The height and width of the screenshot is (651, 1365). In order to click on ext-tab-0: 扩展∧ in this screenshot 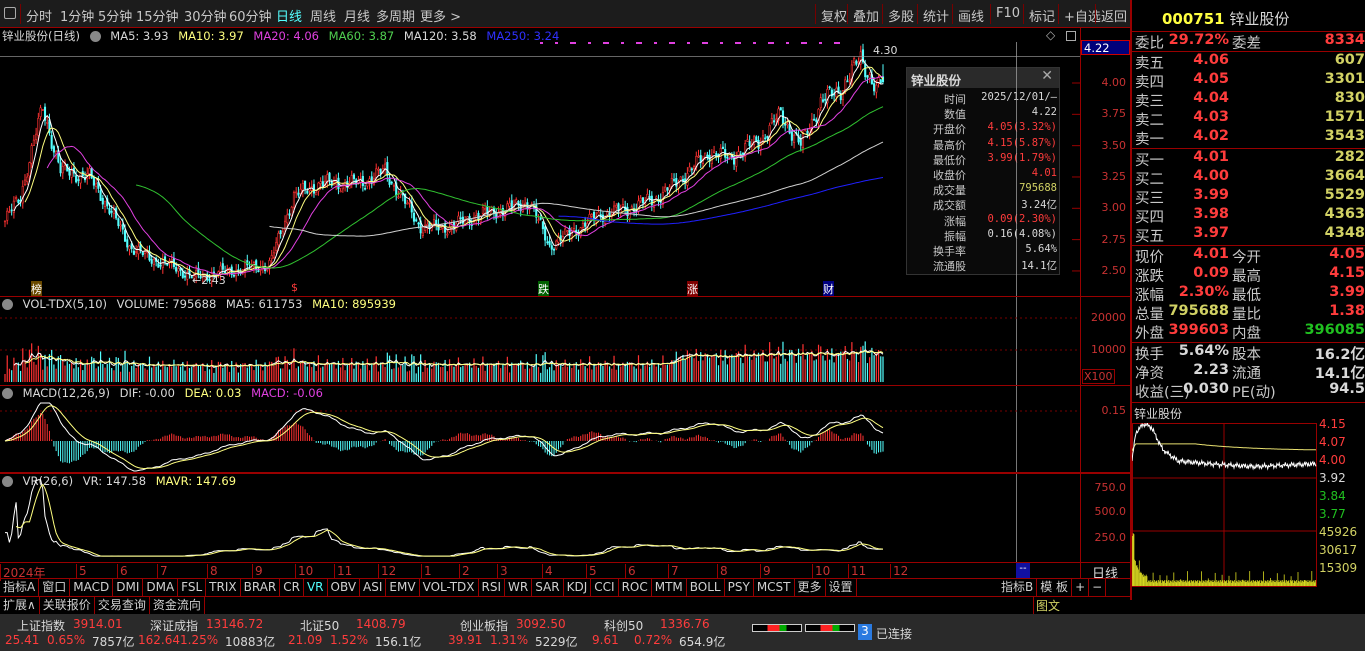, I will do `click(20, 606)`.